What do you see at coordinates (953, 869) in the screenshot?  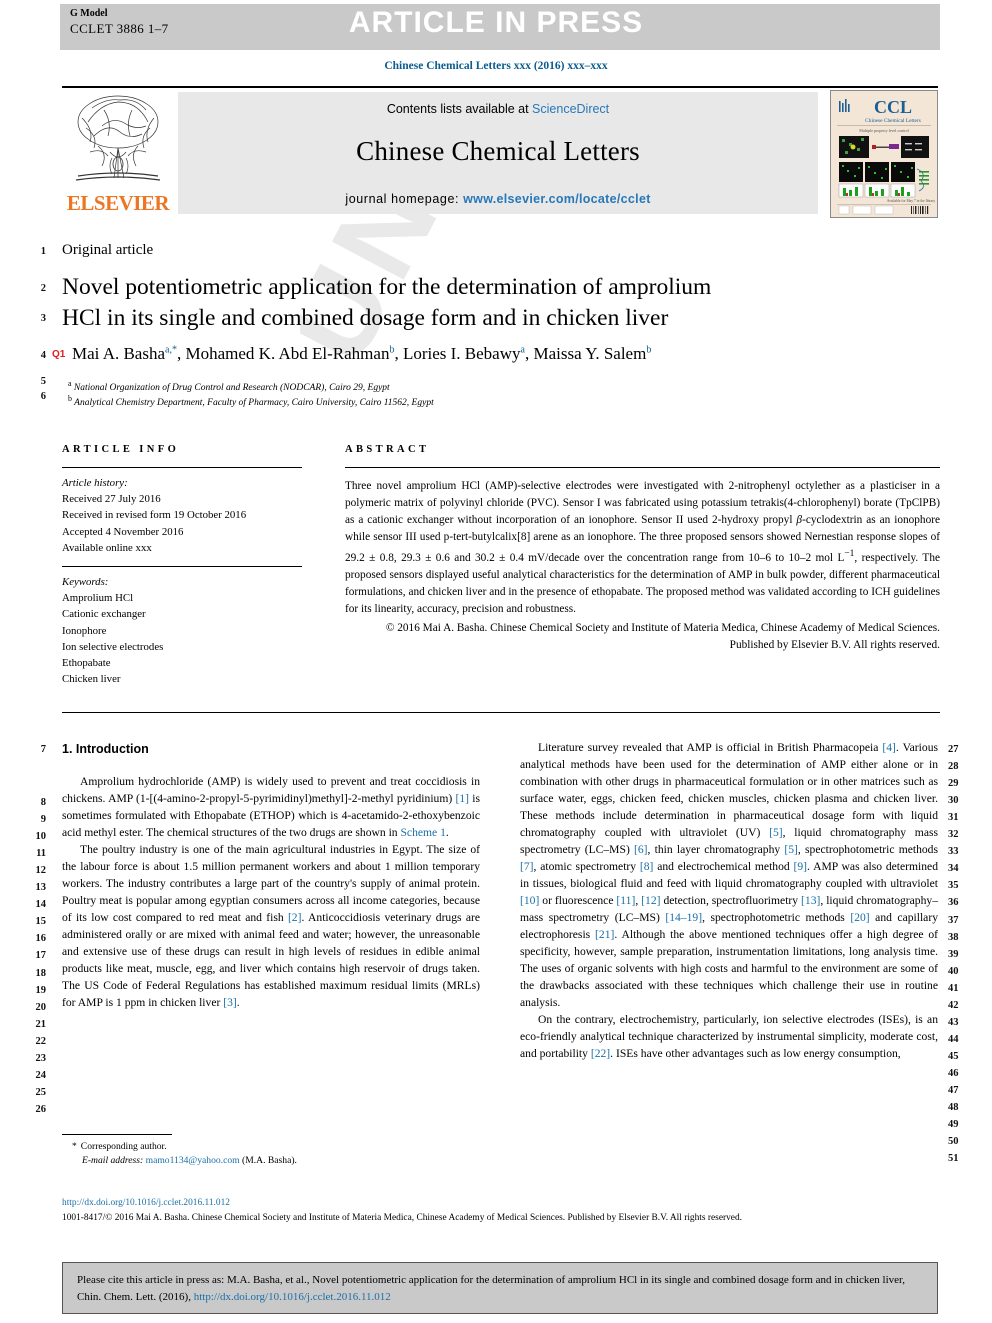 I see `line-number: 34` at bounding box center [953, 869].